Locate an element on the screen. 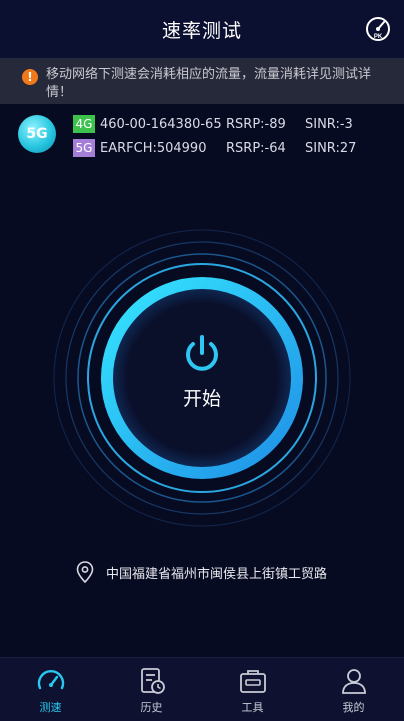 Image resolution: width=404 pixels, height=721 pixels. bottom-tab-bar: 测速 历史 工具 我的 is located at coordinates (202, 689).